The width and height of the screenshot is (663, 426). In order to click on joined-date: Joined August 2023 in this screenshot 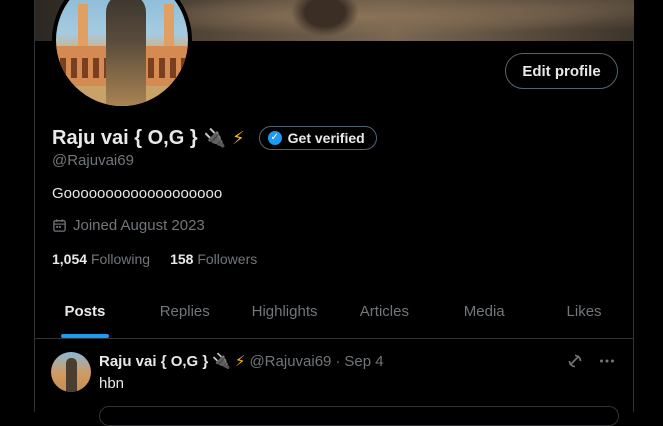, I will do `click(128, 225)`.